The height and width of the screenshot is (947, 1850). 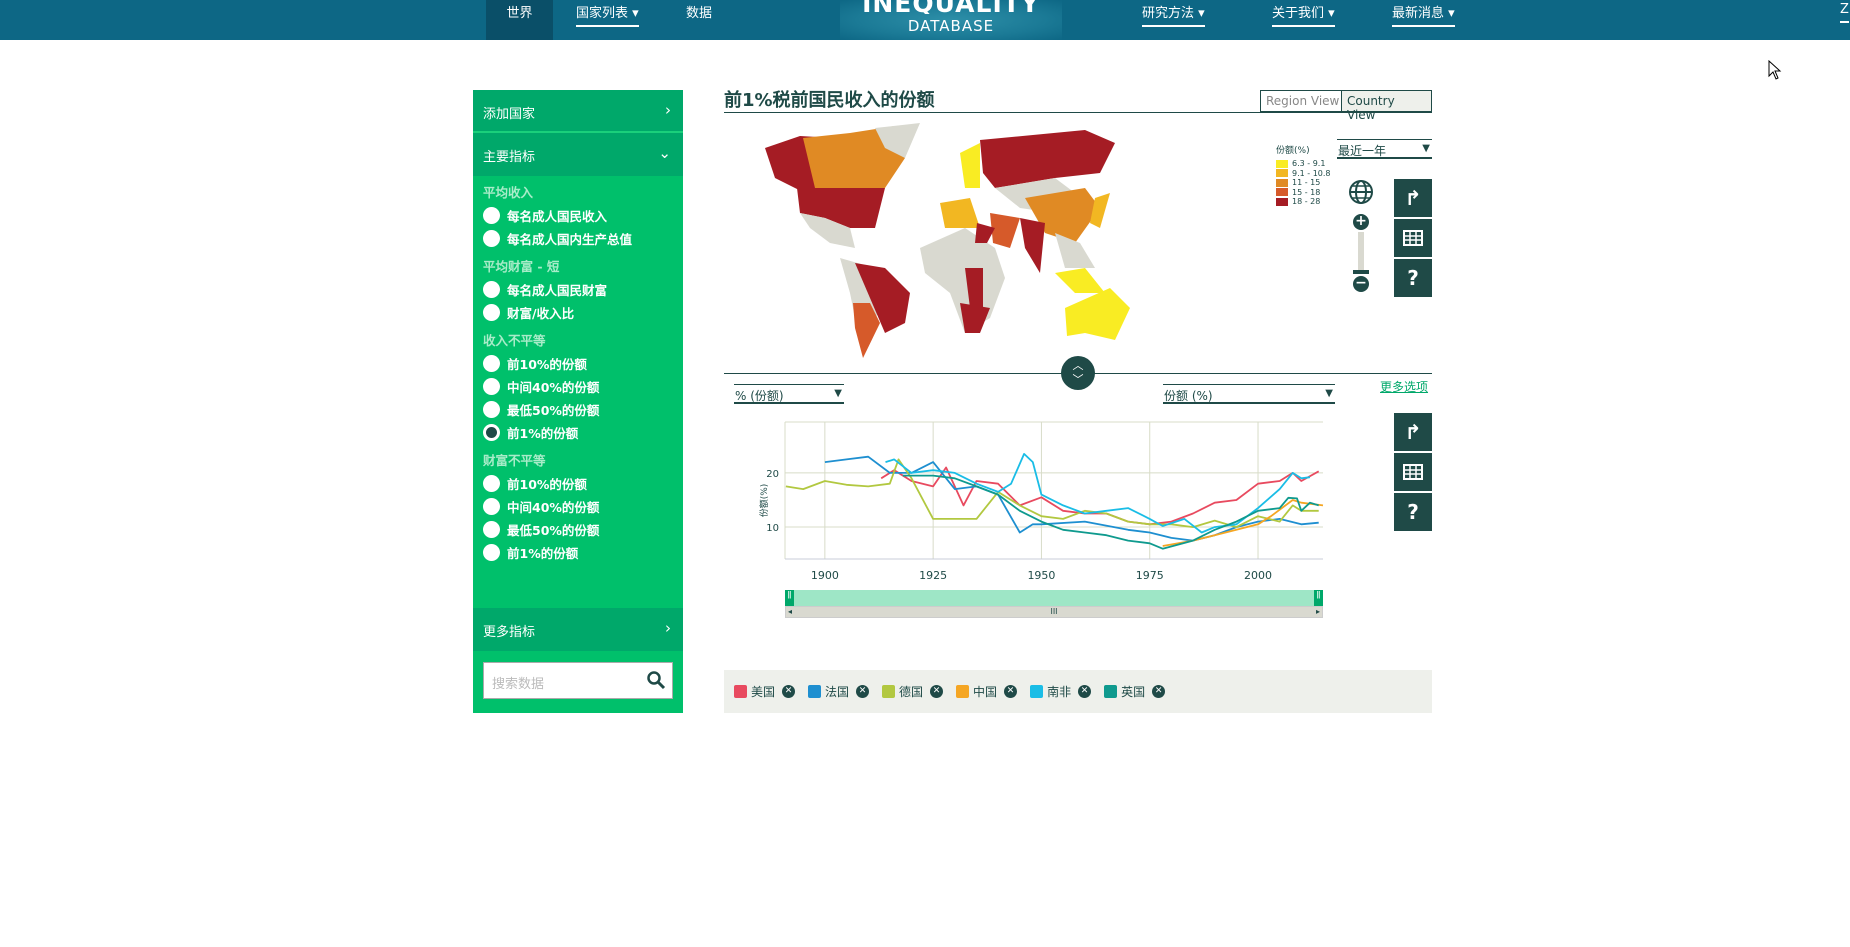 What do you see at coordinates (1041, 501) in the screenshot?
I see `line-chart: 1900 1925 1950 1975 2000 10 20 份额(%)` at bounding box center [1041, 501].